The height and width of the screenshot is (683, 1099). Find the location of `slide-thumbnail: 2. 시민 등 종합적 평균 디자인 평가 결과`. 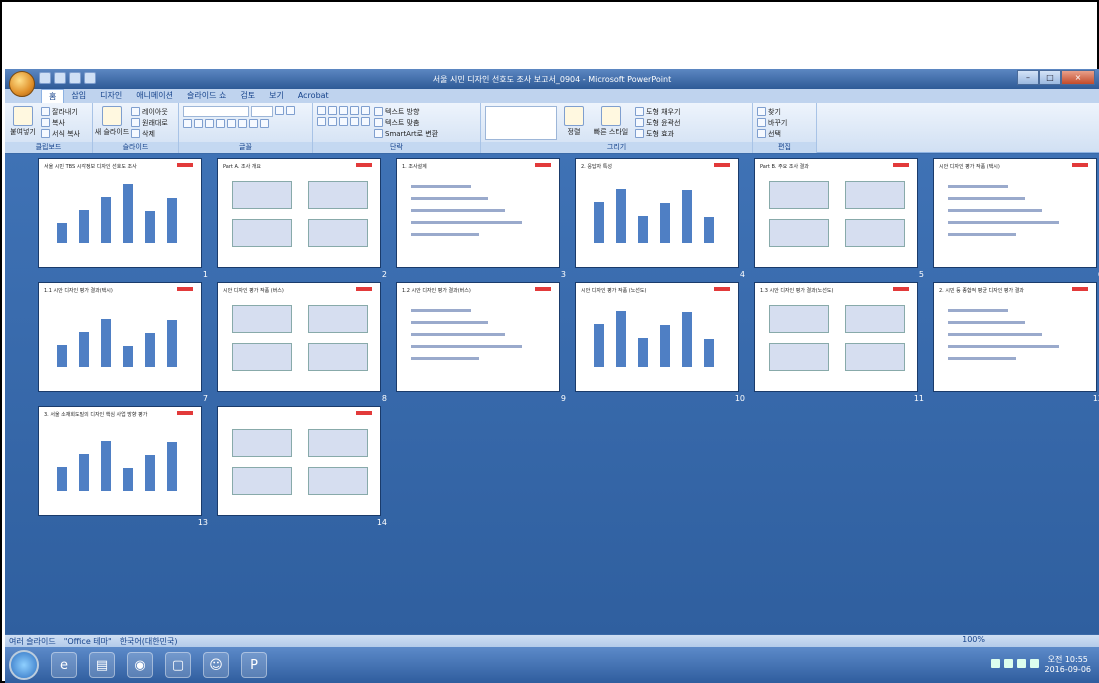

slide-thumbnail: 2. 시민 등 종합적 평균 디자인 평가 결과 is located at coordinates (1015, 337).